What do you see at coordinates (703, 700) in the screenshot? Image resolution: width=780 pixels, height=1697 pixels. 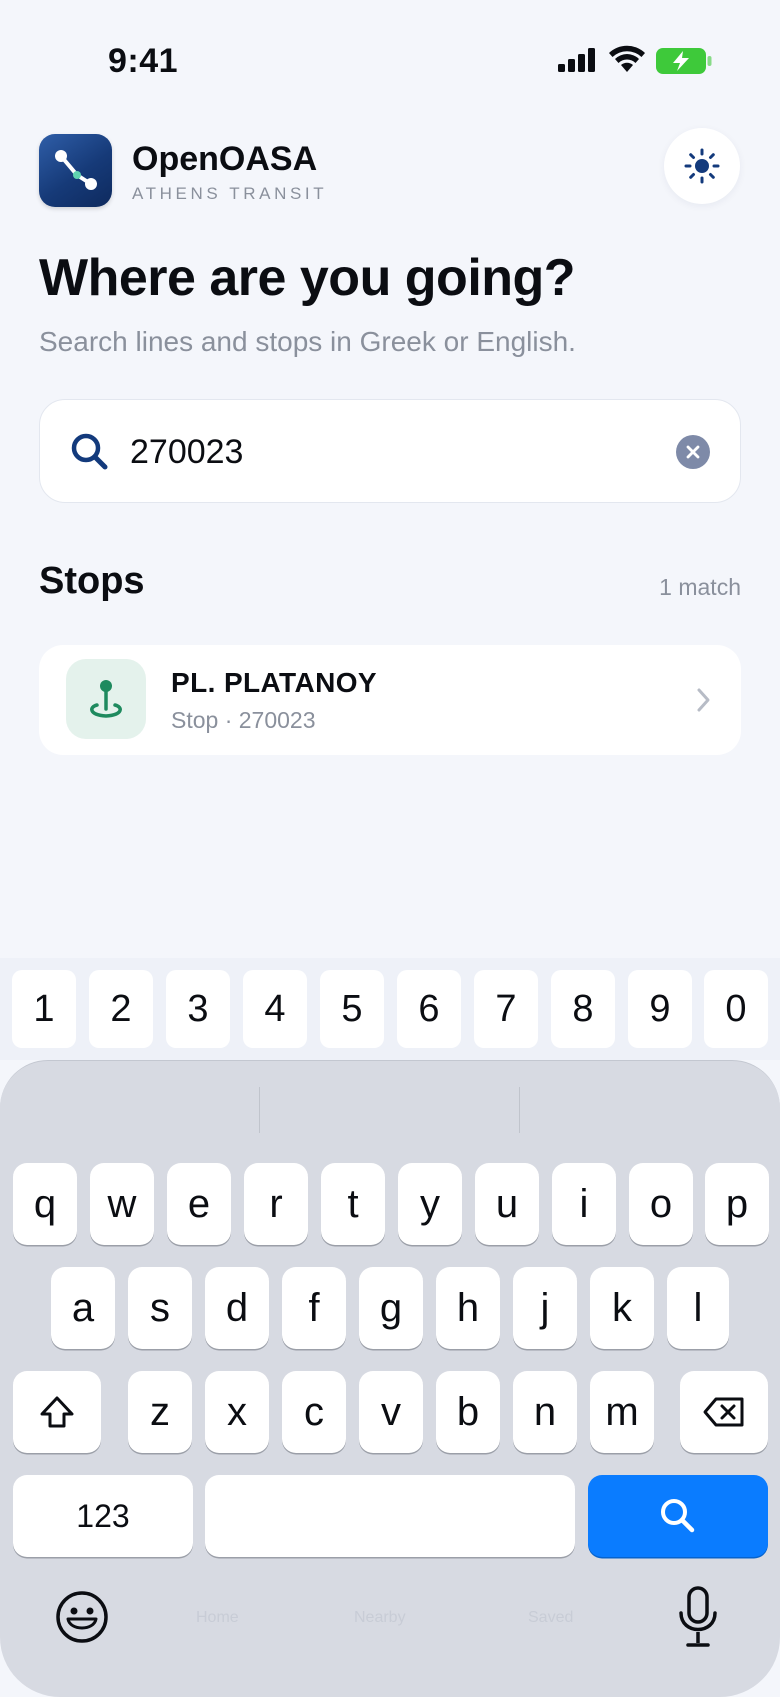 I see `chevron-right-icon` at bounding box center [703, 700].